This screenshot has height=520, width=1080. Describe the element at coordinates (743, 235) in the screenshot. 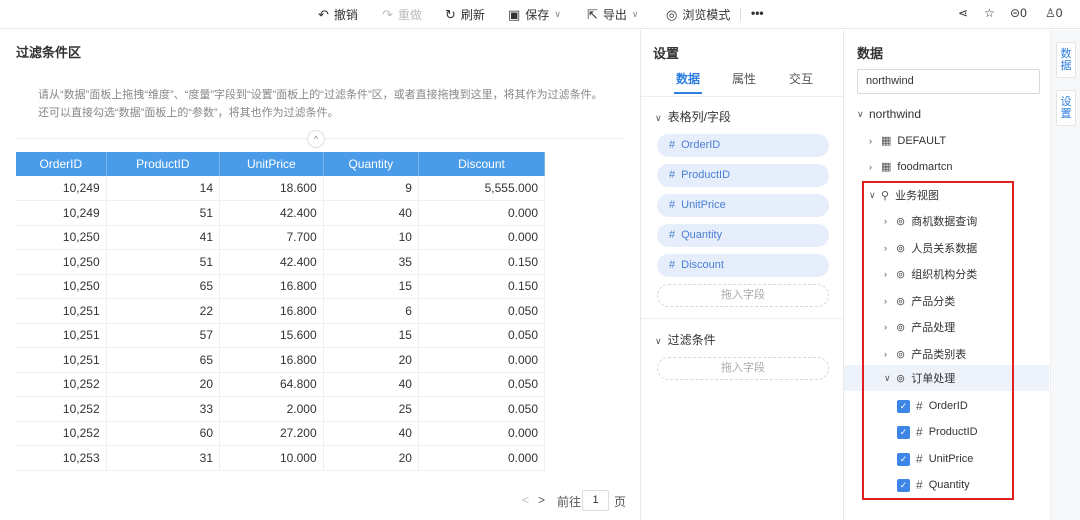

I see `field-pill-quantity: # Quantity` at that location.